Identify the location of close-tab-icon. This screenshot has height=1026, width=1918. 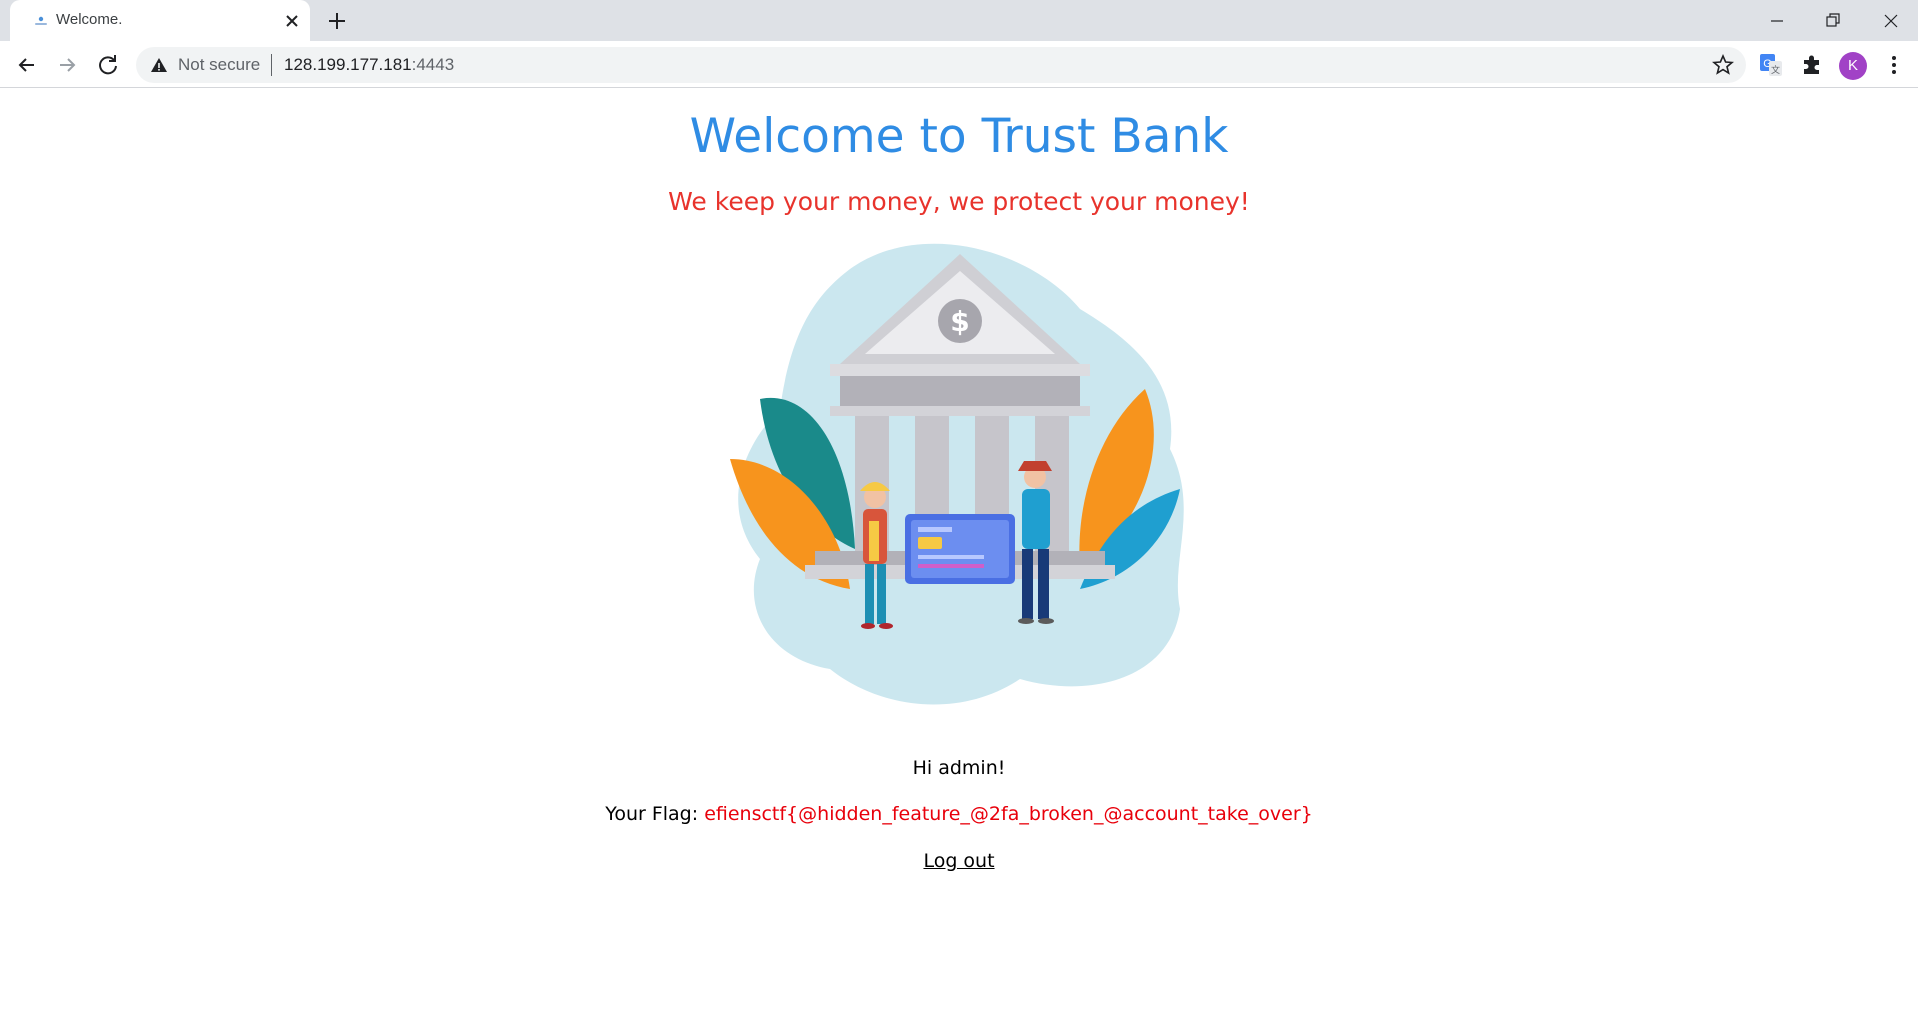
(292, 21).